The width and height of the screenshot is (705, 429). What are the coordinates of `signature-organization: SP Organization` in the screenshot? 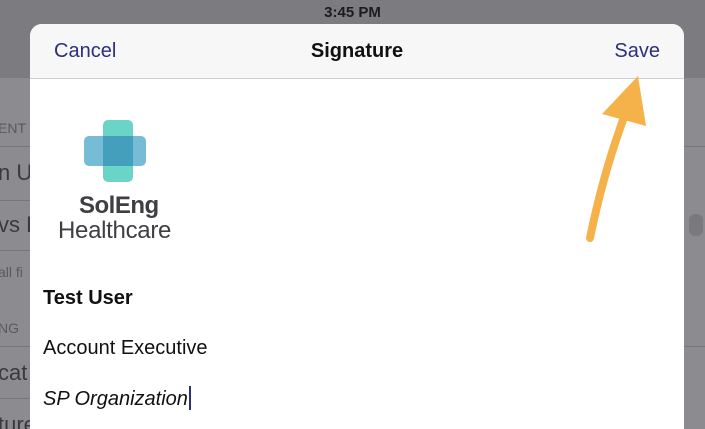 It's located at (117, 398).